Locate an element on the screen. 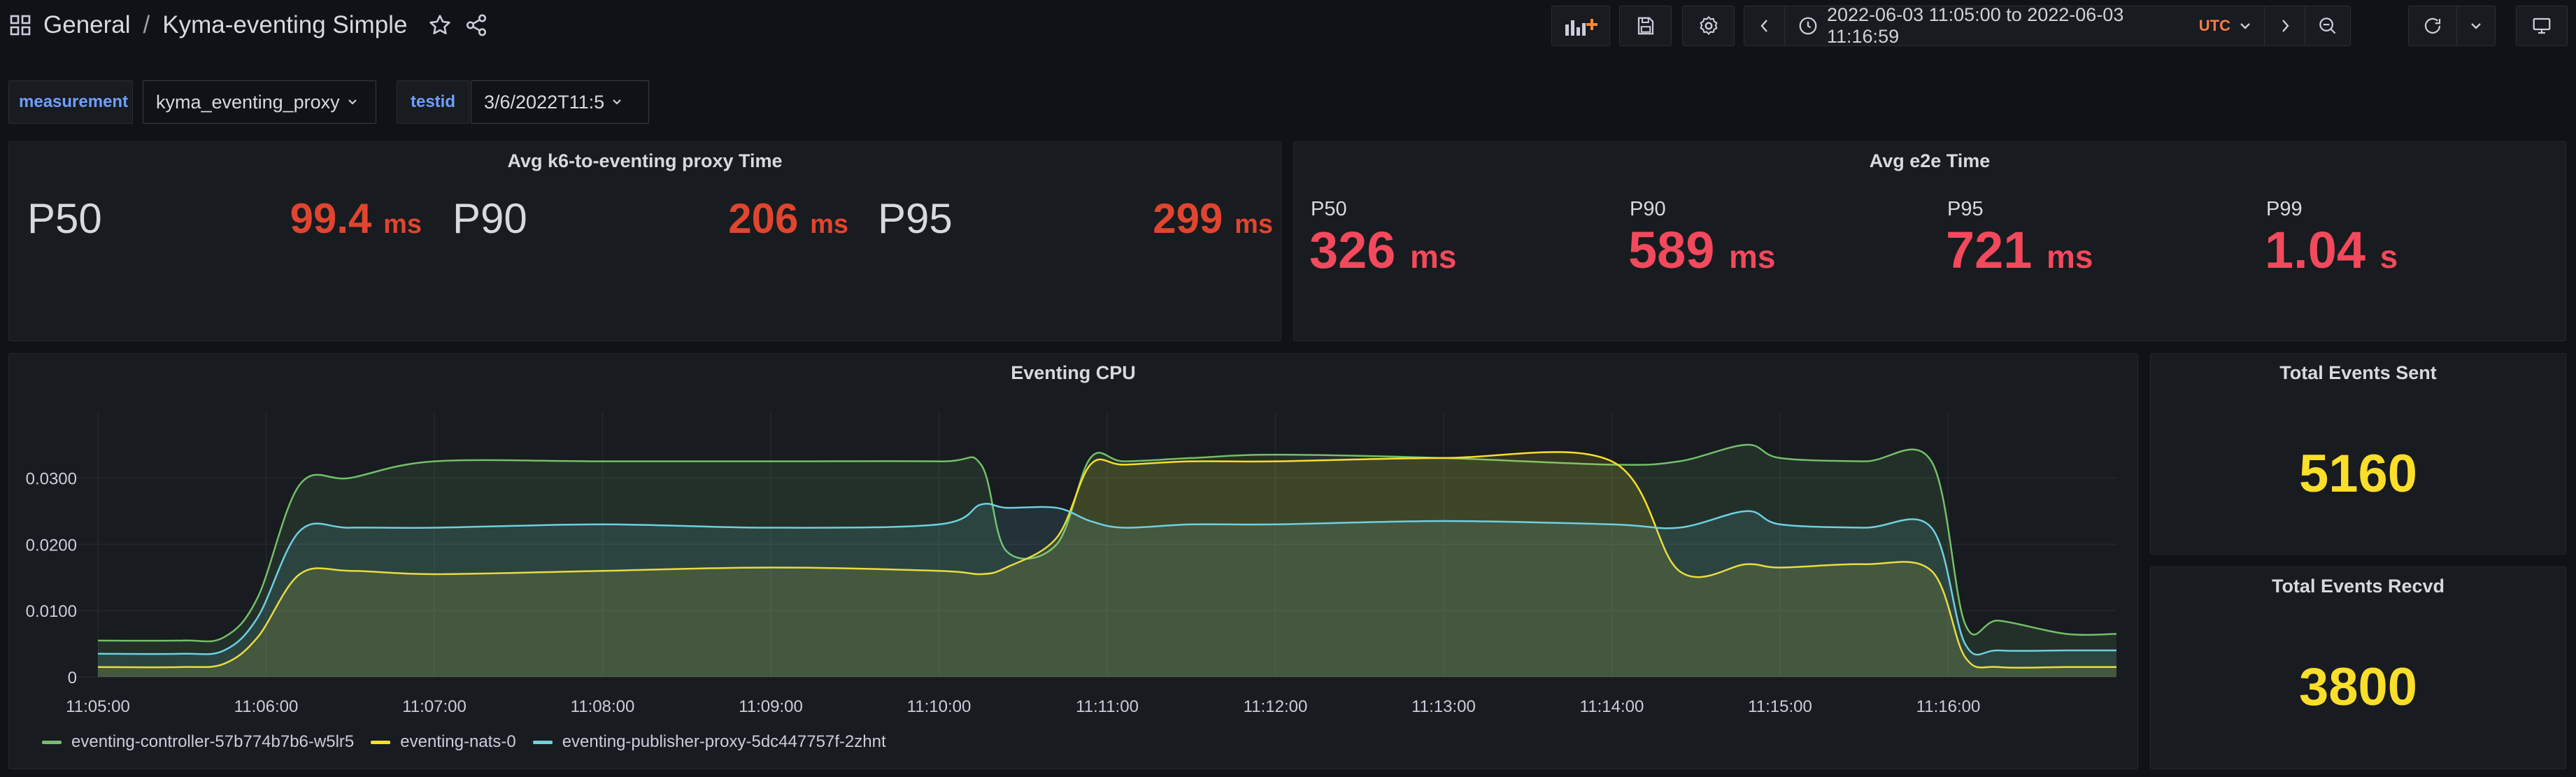 Image resolution: width=2576 pixels, height=777 pixels. legend-item-nats: eventing-nats-0 is located at coordinates (443, 742).